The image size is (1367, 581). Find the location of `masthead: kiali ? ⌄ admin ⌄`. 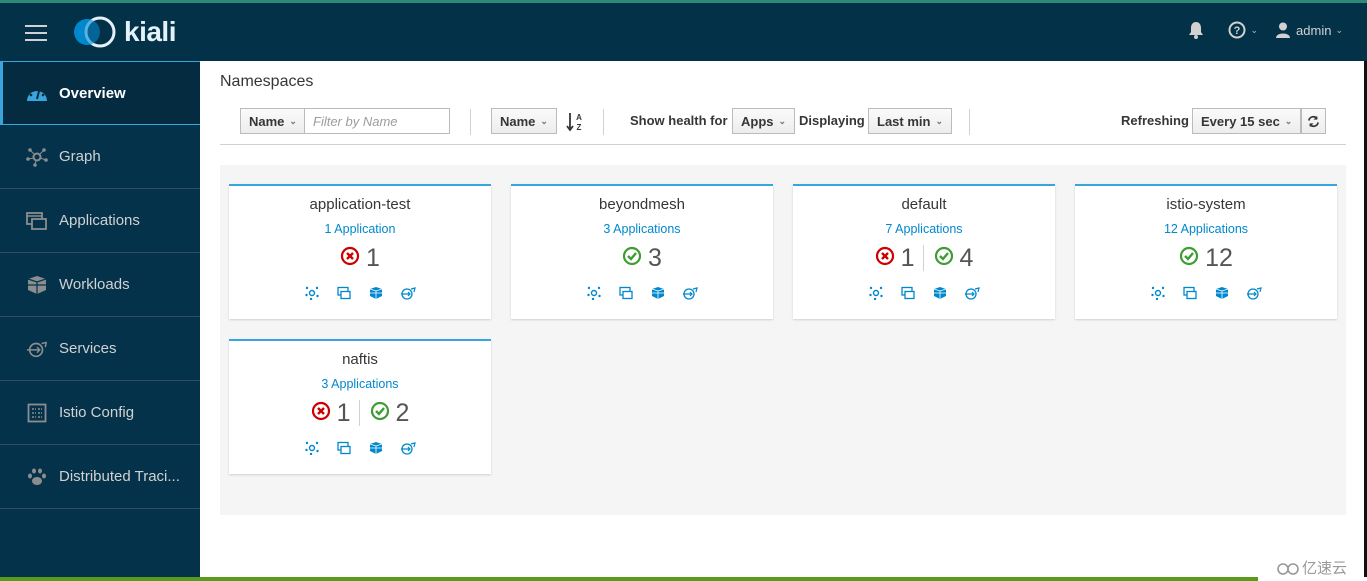

masthead: kiali ? ⌄ admin ⌄ is located at coordinates (683, 30).